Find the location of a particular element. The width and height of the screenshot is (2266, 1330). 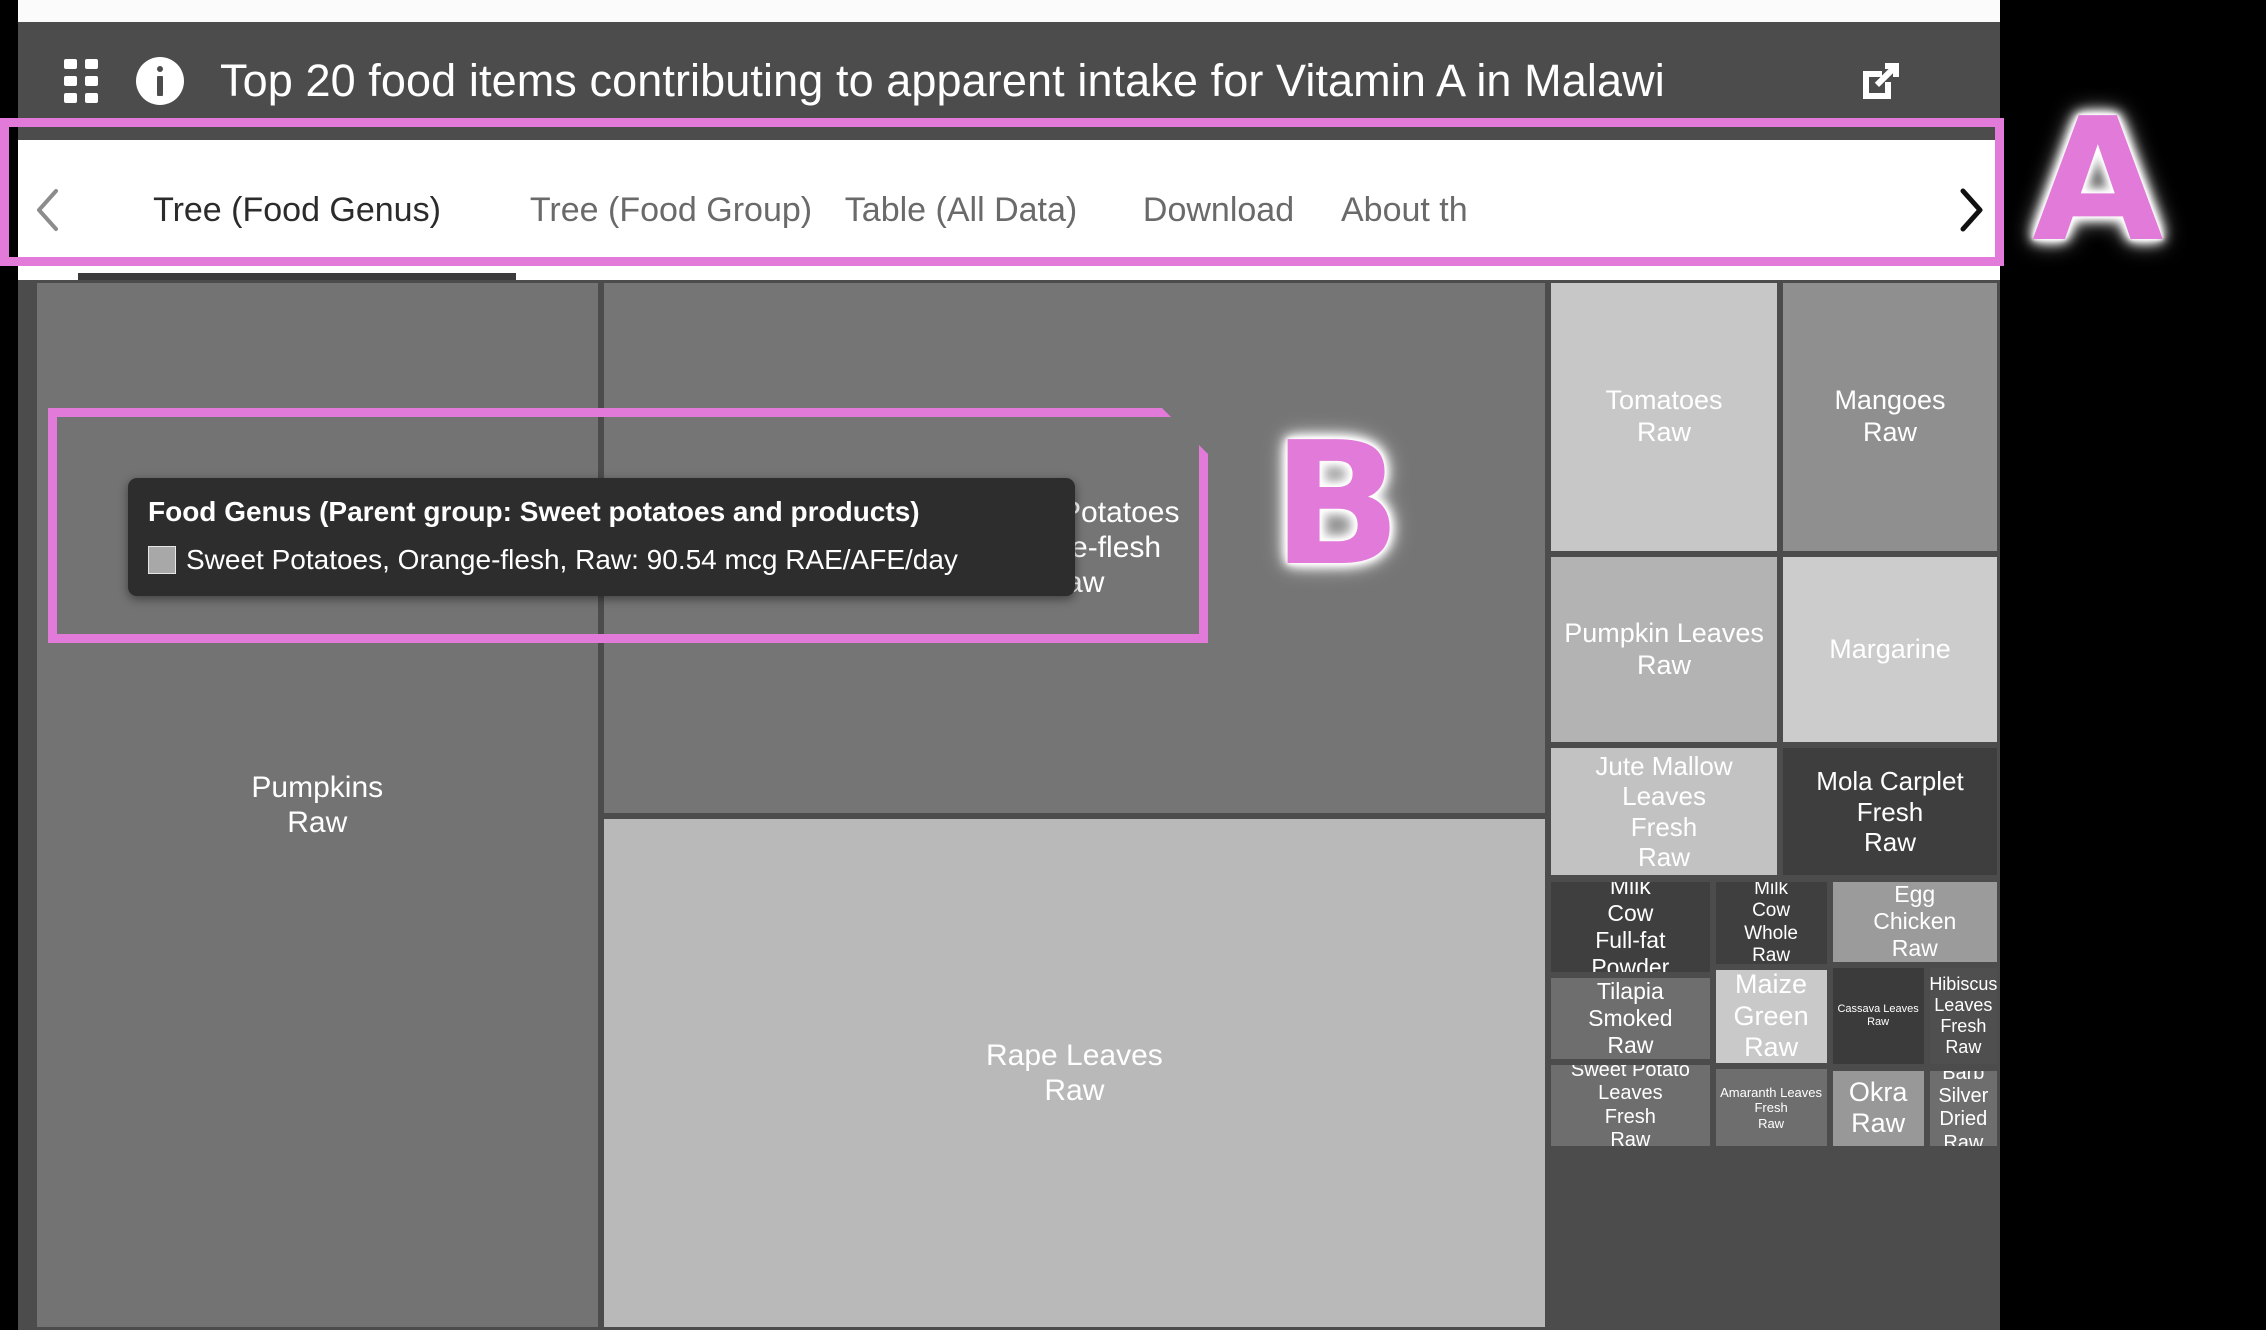

treemap-cell: Milk Cow Full-fat Powder is located at coordinates (1630, 927).